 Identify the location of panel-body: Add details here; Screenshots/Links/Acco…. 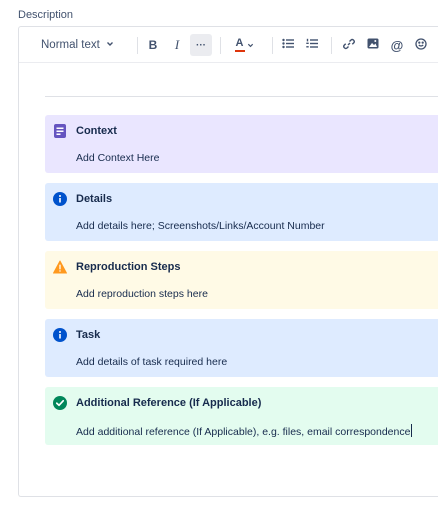
(200, 226).